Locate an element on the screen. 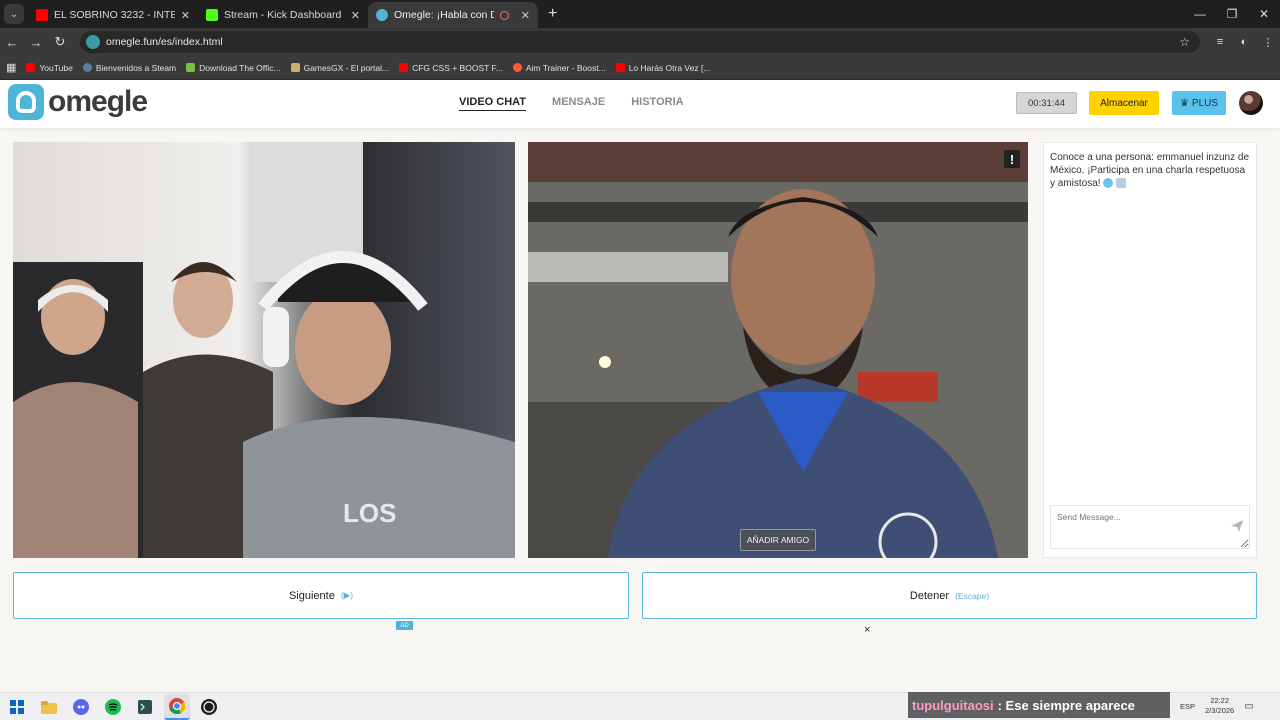  steam-icon is located at coordinates (87, 67).